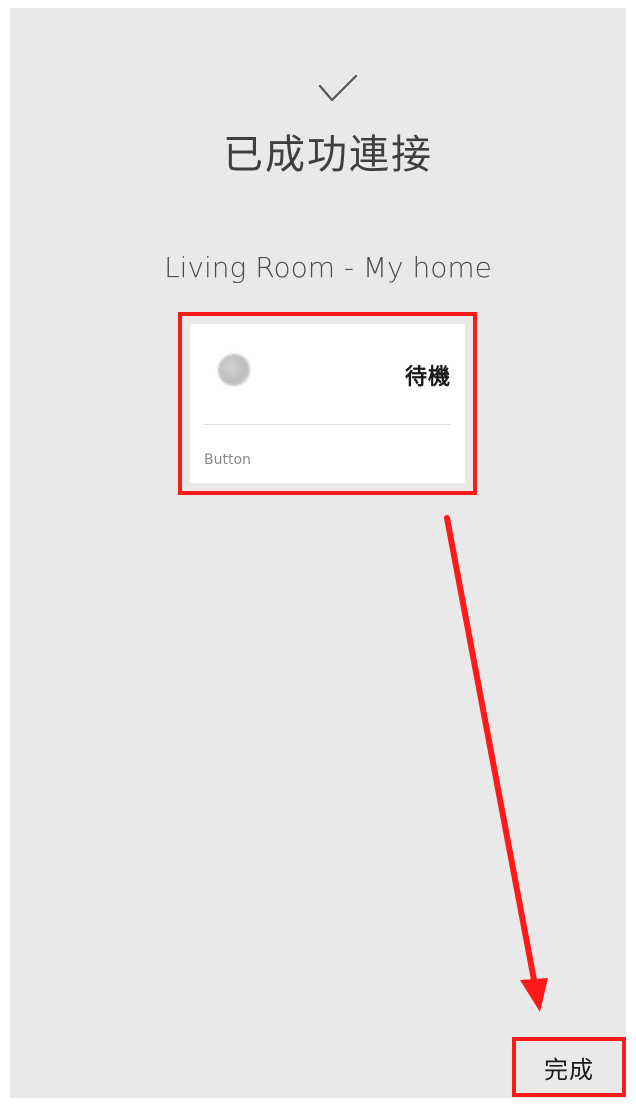 Image resolution: width=636 pixels, height=1105 pixels. Describe the element at coordinates (327, 403) in the screenshot. I see `device-card: 待機 Button` at that location.